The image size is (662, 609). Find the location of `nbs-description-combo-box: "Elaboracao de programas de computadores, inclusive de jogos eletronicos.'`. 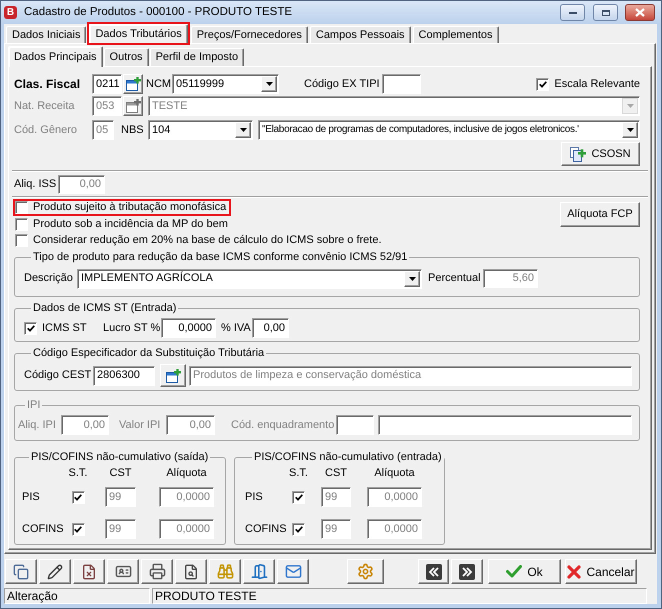

nbs-description-combo-box: "Elaboracao de programas de computadores, inclusive de jogos eletronicos.' is located at coordinates (449, 130).